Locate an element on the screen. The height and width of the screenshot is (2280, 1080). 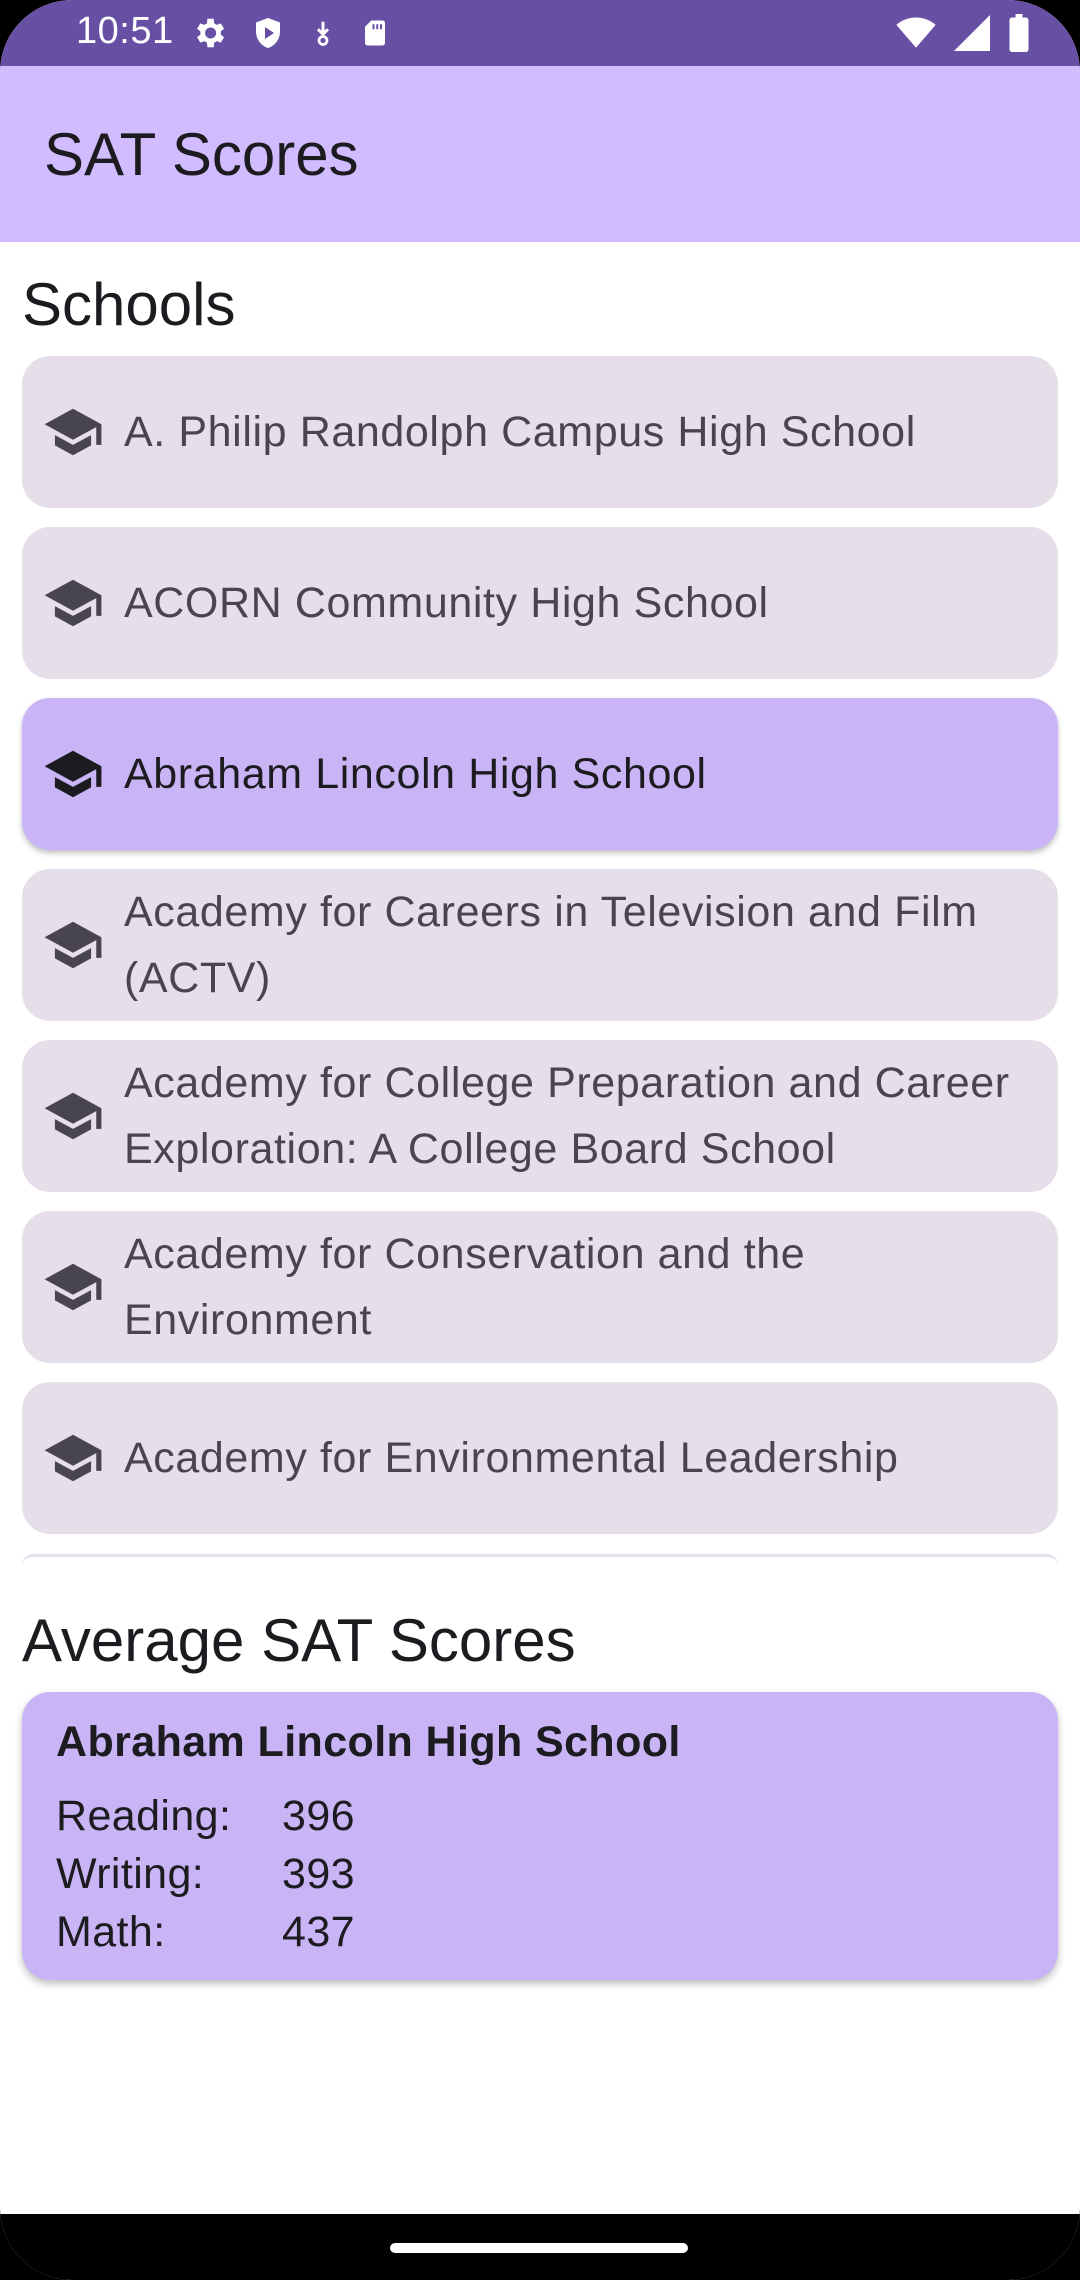
gear-icon is located at coordinates (211, 33).